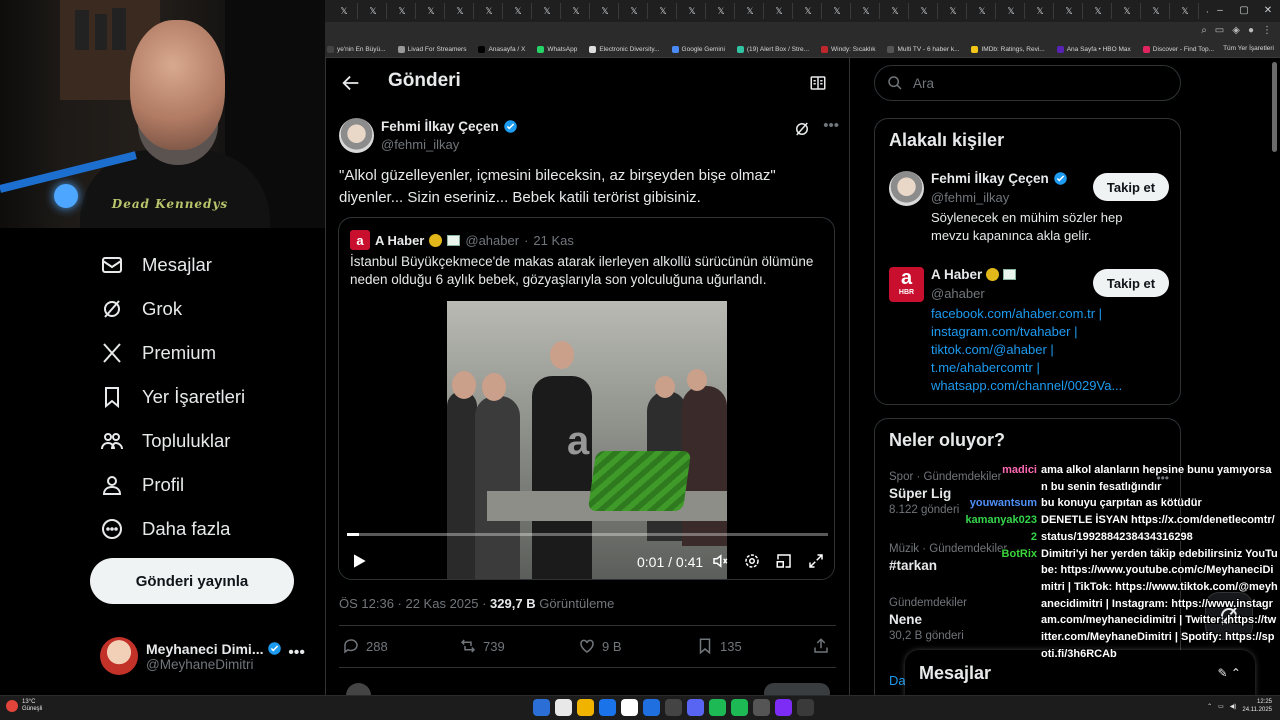 Image resolution: width=1280 pixels, height=720 pixels. What do you see at coordinates (24, 706) in the screenshot?
I see `weather-widget: 13°C Güneşli` at bounding box center [24, 706].